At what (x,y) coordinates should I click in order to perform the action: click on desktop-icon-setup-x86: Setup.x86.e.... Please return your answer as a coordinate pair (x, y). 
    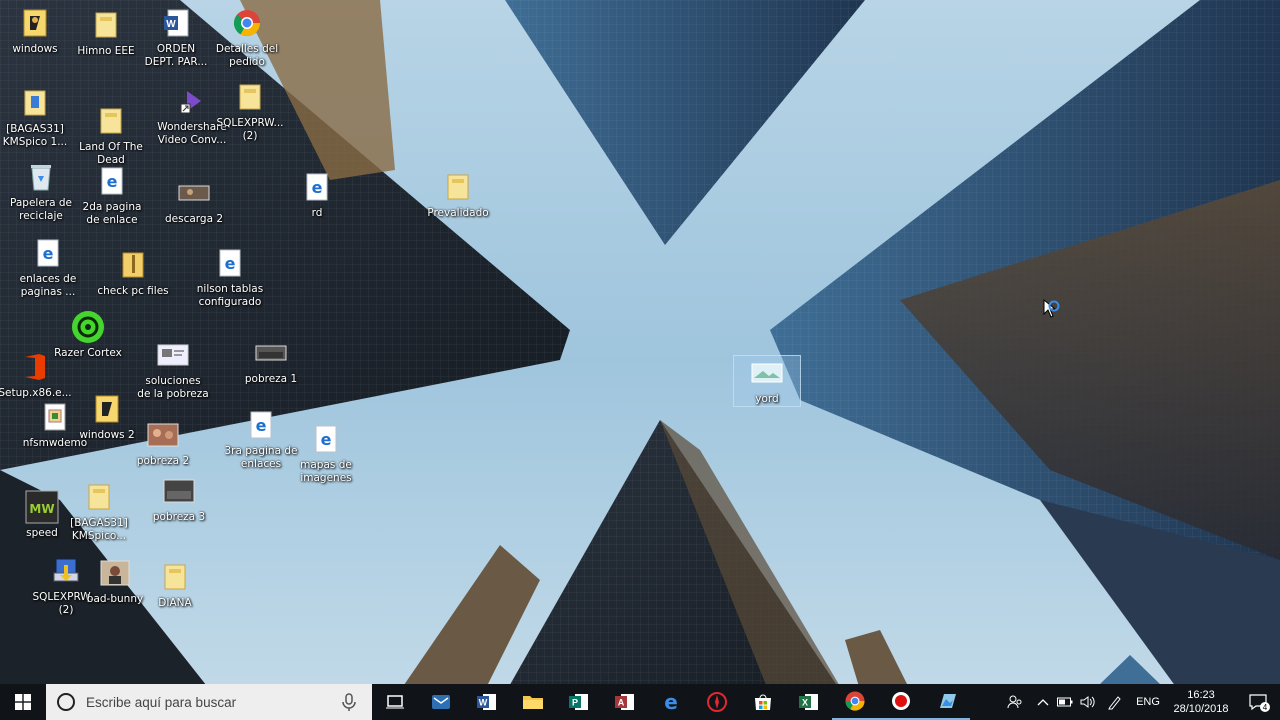
    Looking at the image, I should click on (36, 375).